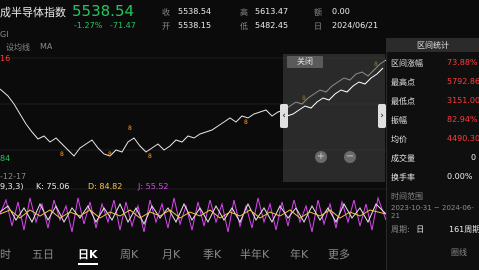 Image resolution: width=479 pixels, height=270 pixels. I want to click on kdj-params: 9,3,3), so click(12, 186).